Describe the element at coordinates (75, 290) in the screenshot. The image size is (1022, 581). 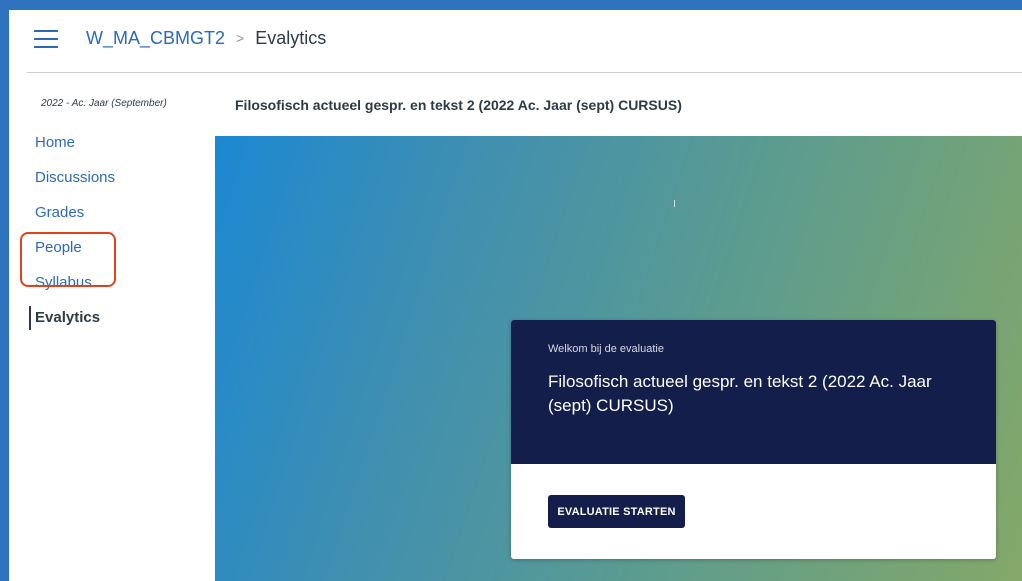
I see `sidebar-item-syllabus: Syllabus` at that location.